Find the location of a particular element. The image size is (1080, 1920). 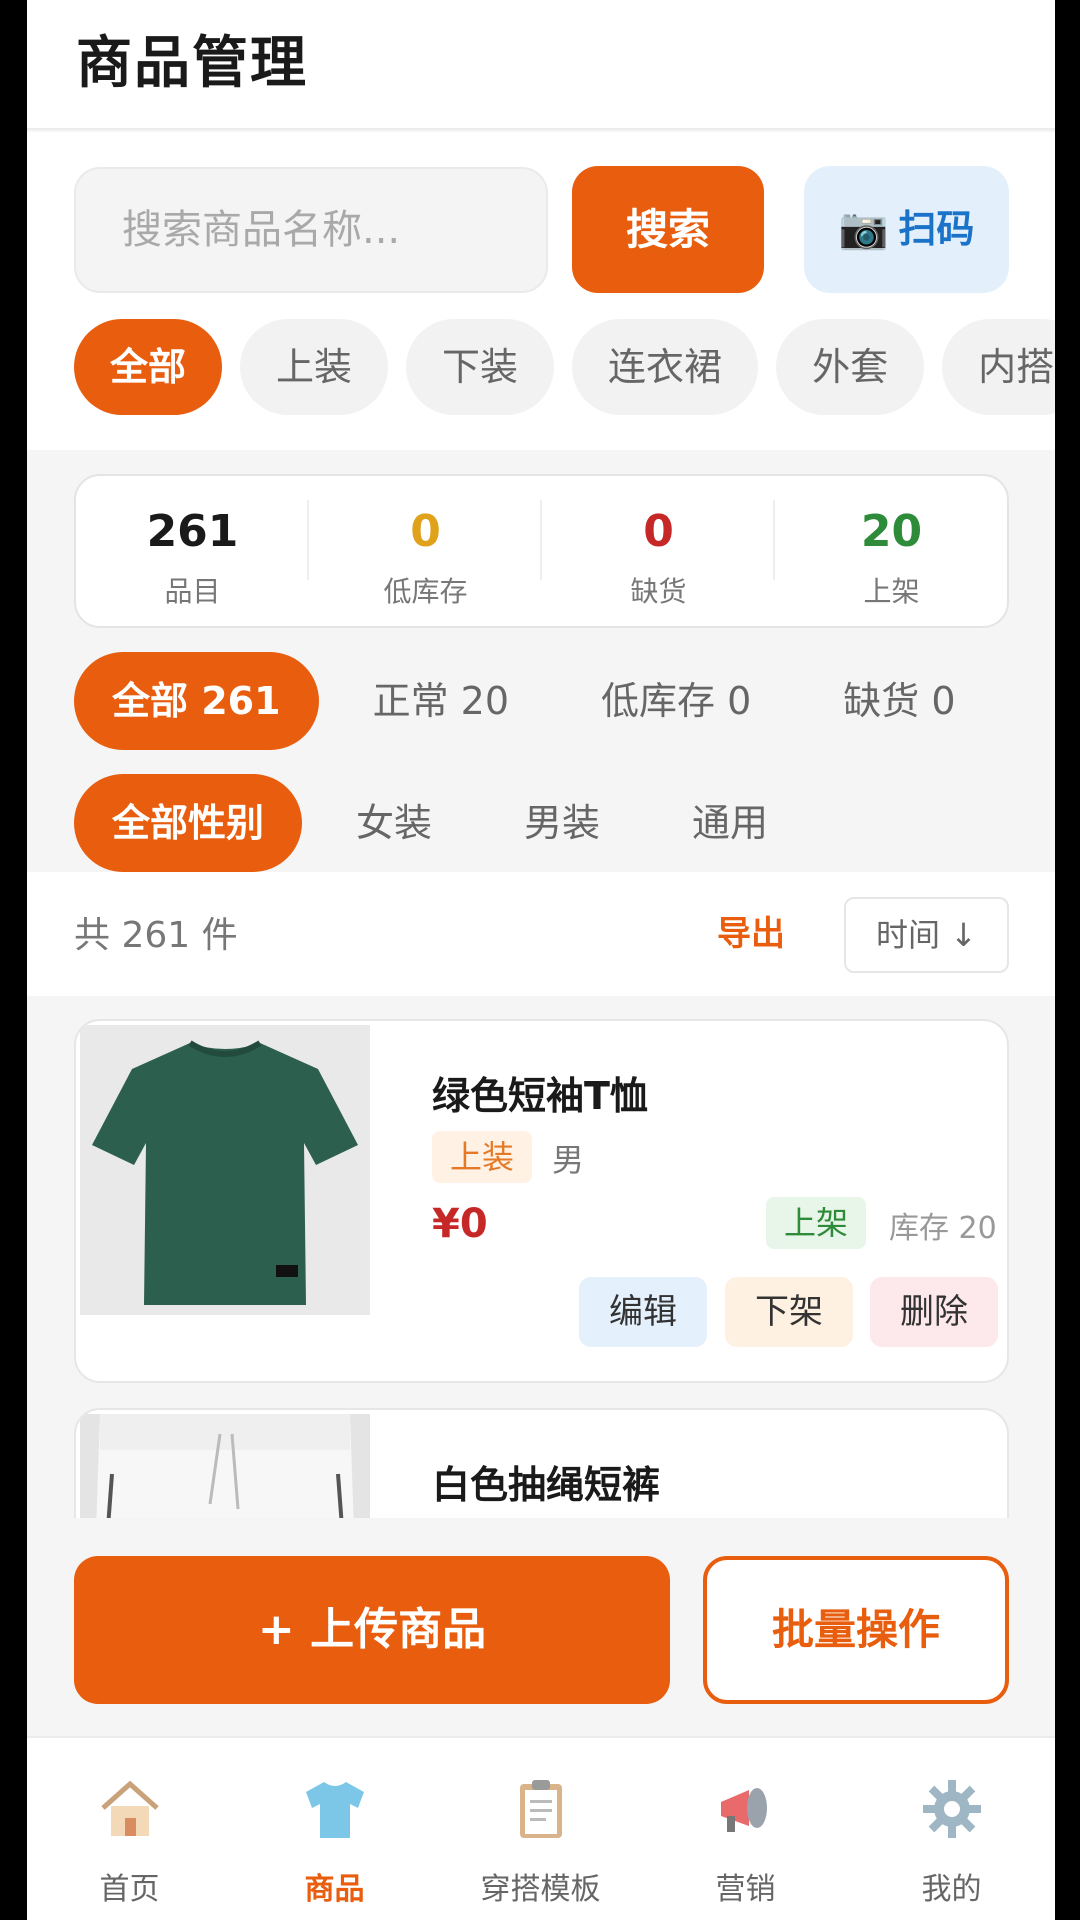

gender-filter-men: 男装 is located at coordinates (562, 823).